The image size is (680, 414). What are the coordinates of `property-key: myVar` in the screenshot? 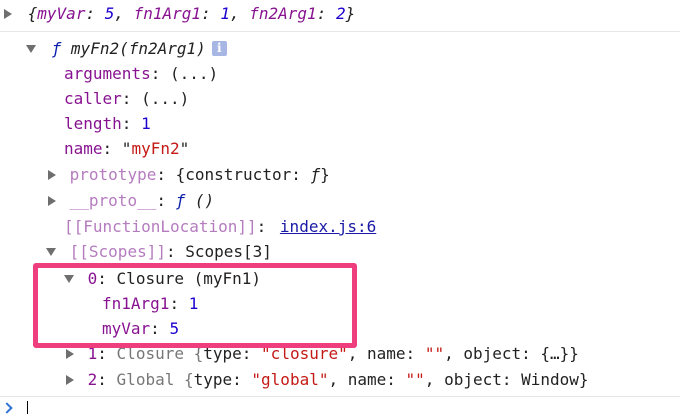 It's located at (126, 328).